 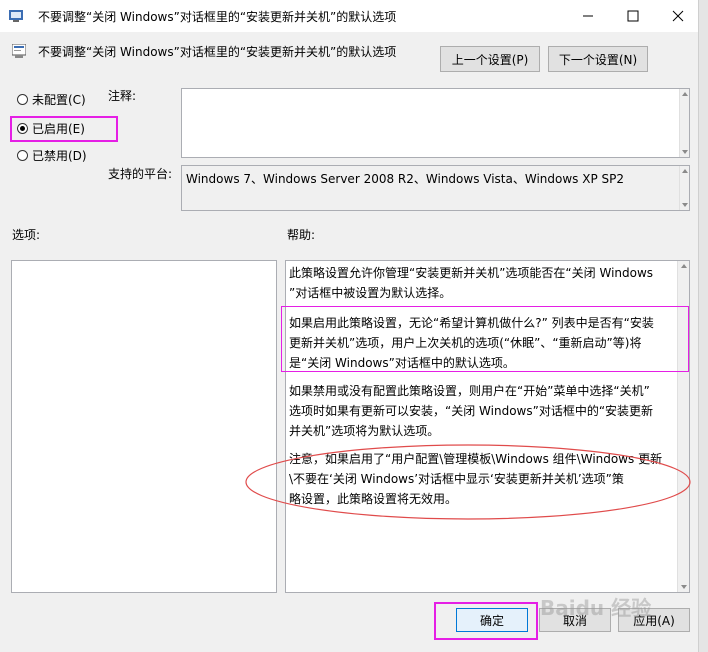 I want to click on setting-name: 不要调整“关闭 Windows”对话框里的“安装更新并关机”的默认选项, so click(x=217, y=52).